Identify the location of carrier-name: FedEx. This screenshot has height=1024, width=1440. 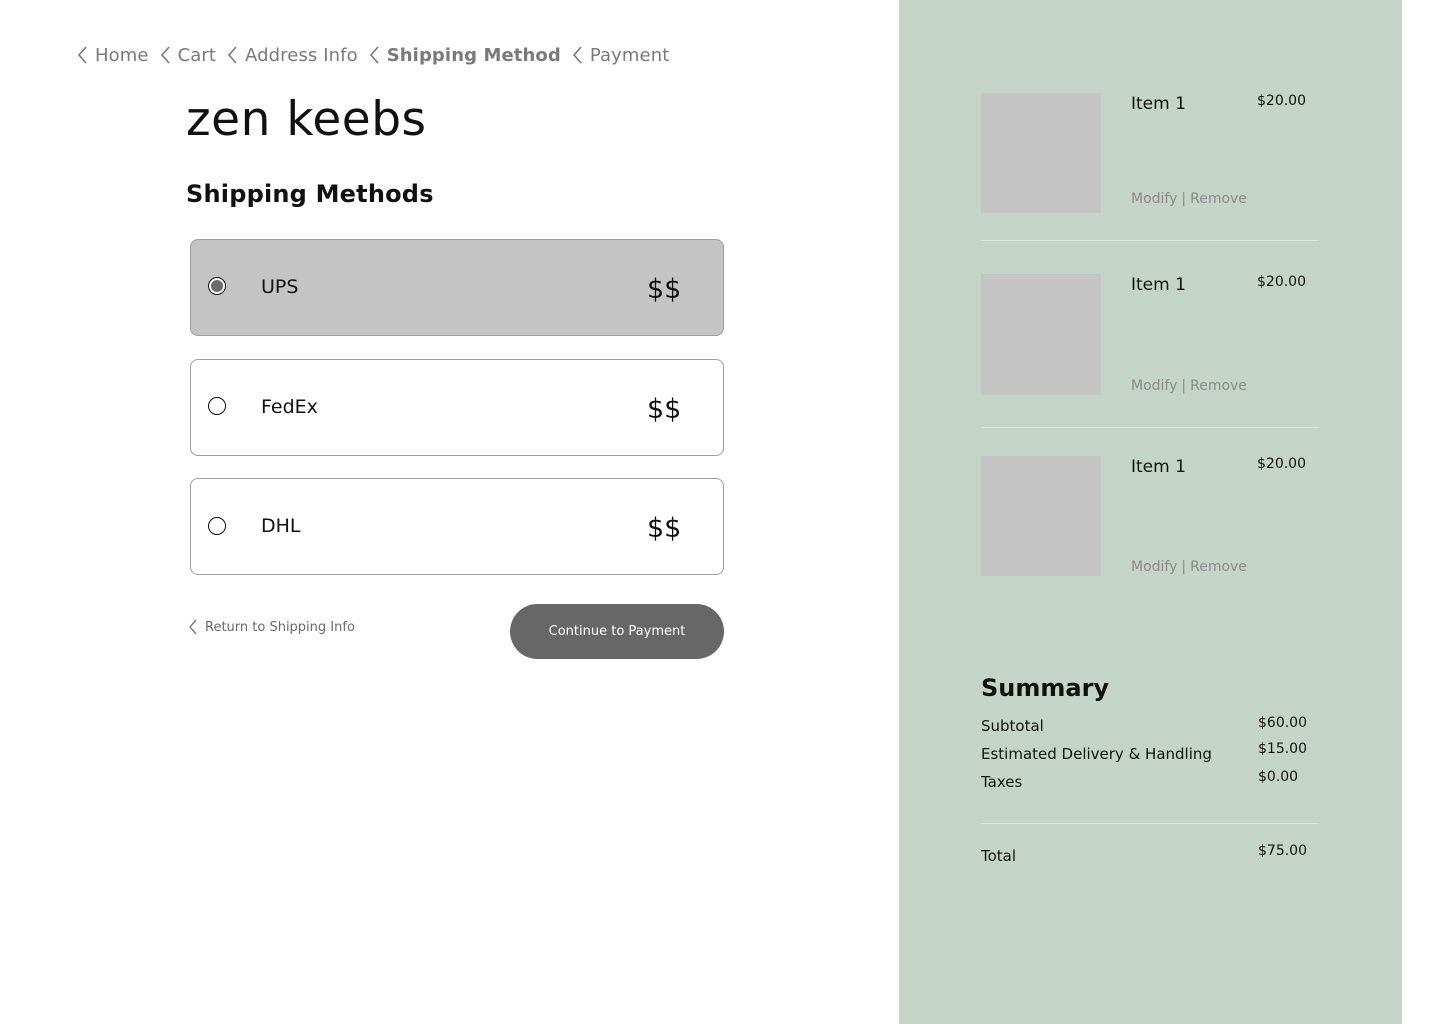
(289, 407).